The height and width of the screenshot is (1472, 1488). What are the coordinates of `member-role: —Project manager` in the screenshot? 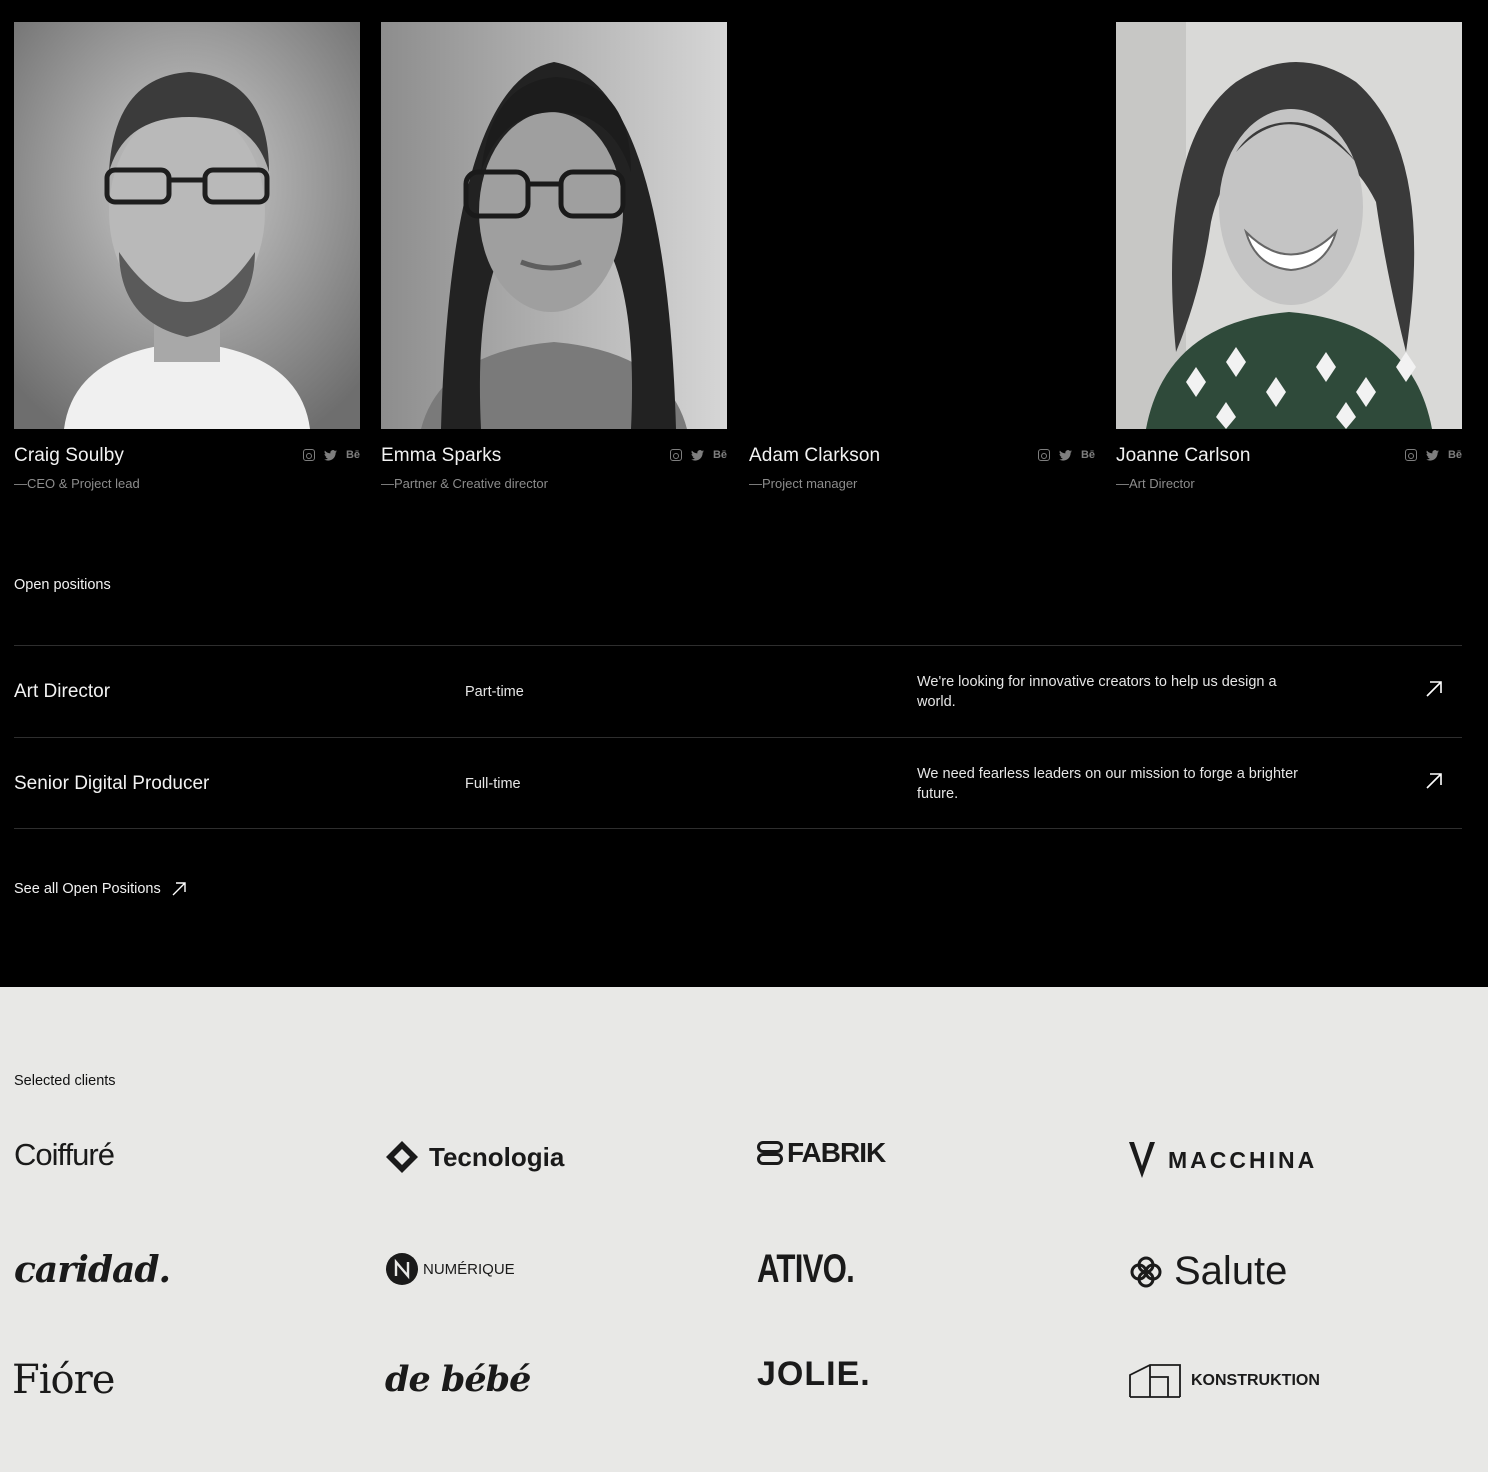 It's located at (803, 483).